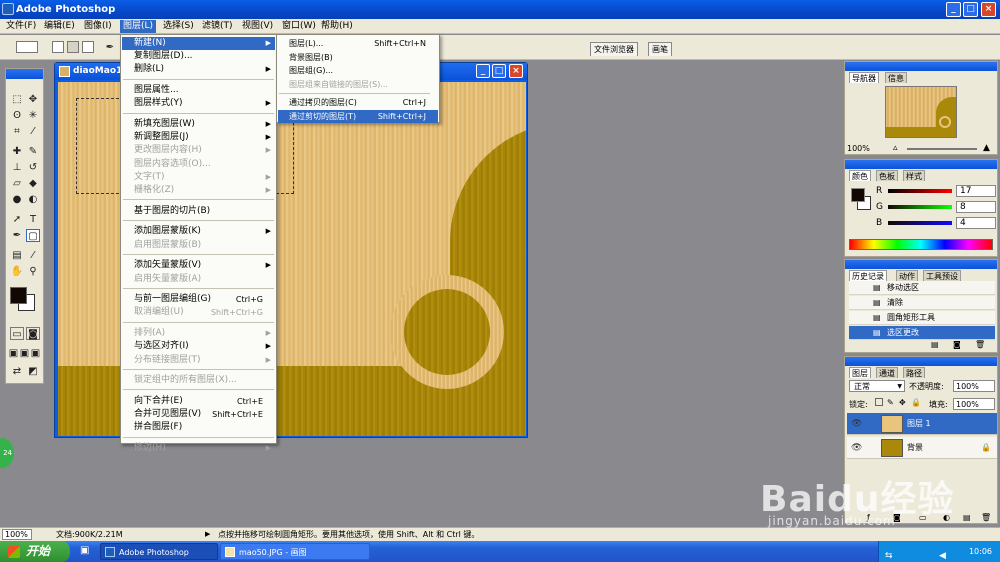  Describe the element at coordinates (24, 353) in the screenshot. I see `screen-mode-menu-icon: ▣` at that location.